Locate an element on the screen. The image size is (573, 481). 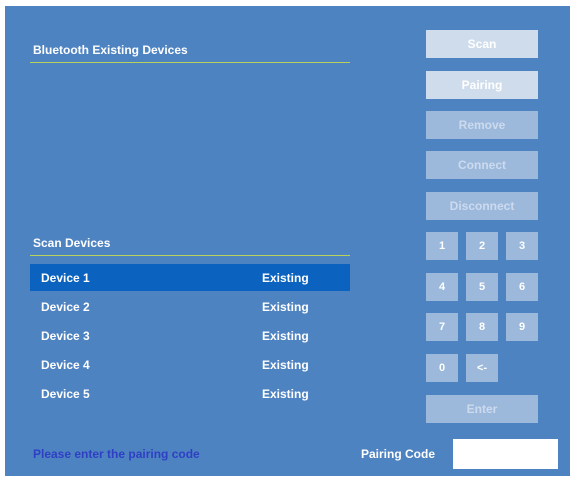
remove-button: Remove is located at coordinates (482, 125).